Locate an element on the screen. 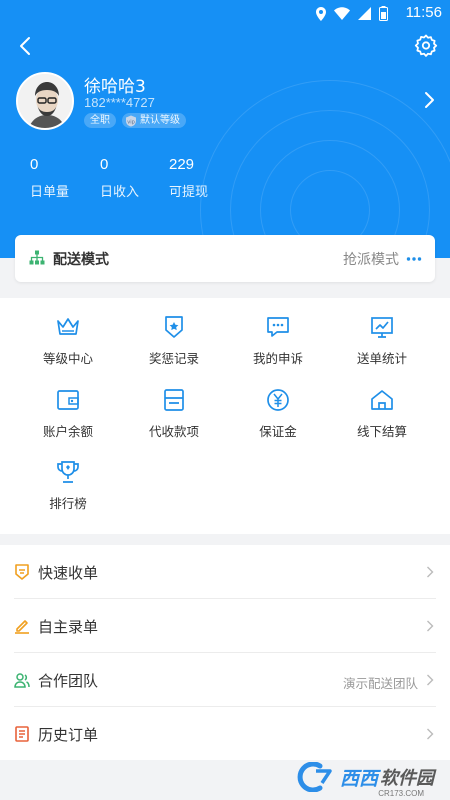 The image size is (450, 800). menu-item-value: 演示配送团队 is located at coordinates (380, 683).